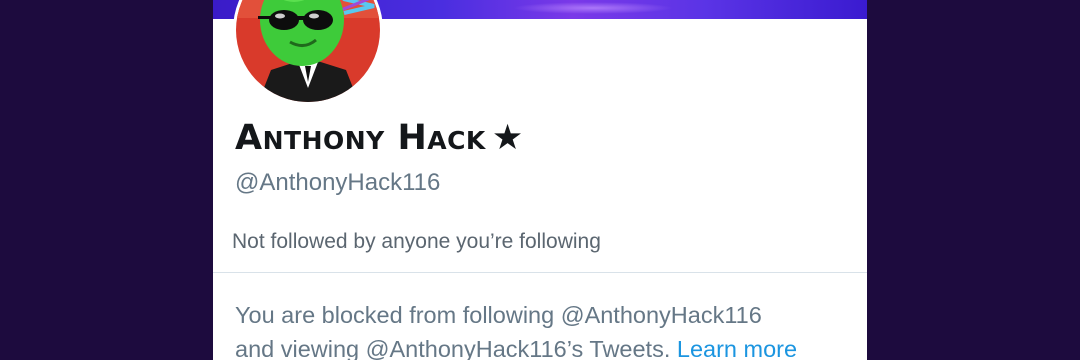 The width and height of the screenshot is (1080, 360). What do you see at coordinates (737, 348) in the screenshot?
I see `learn-more-link: Learn more` at bounding box center [737, 348].